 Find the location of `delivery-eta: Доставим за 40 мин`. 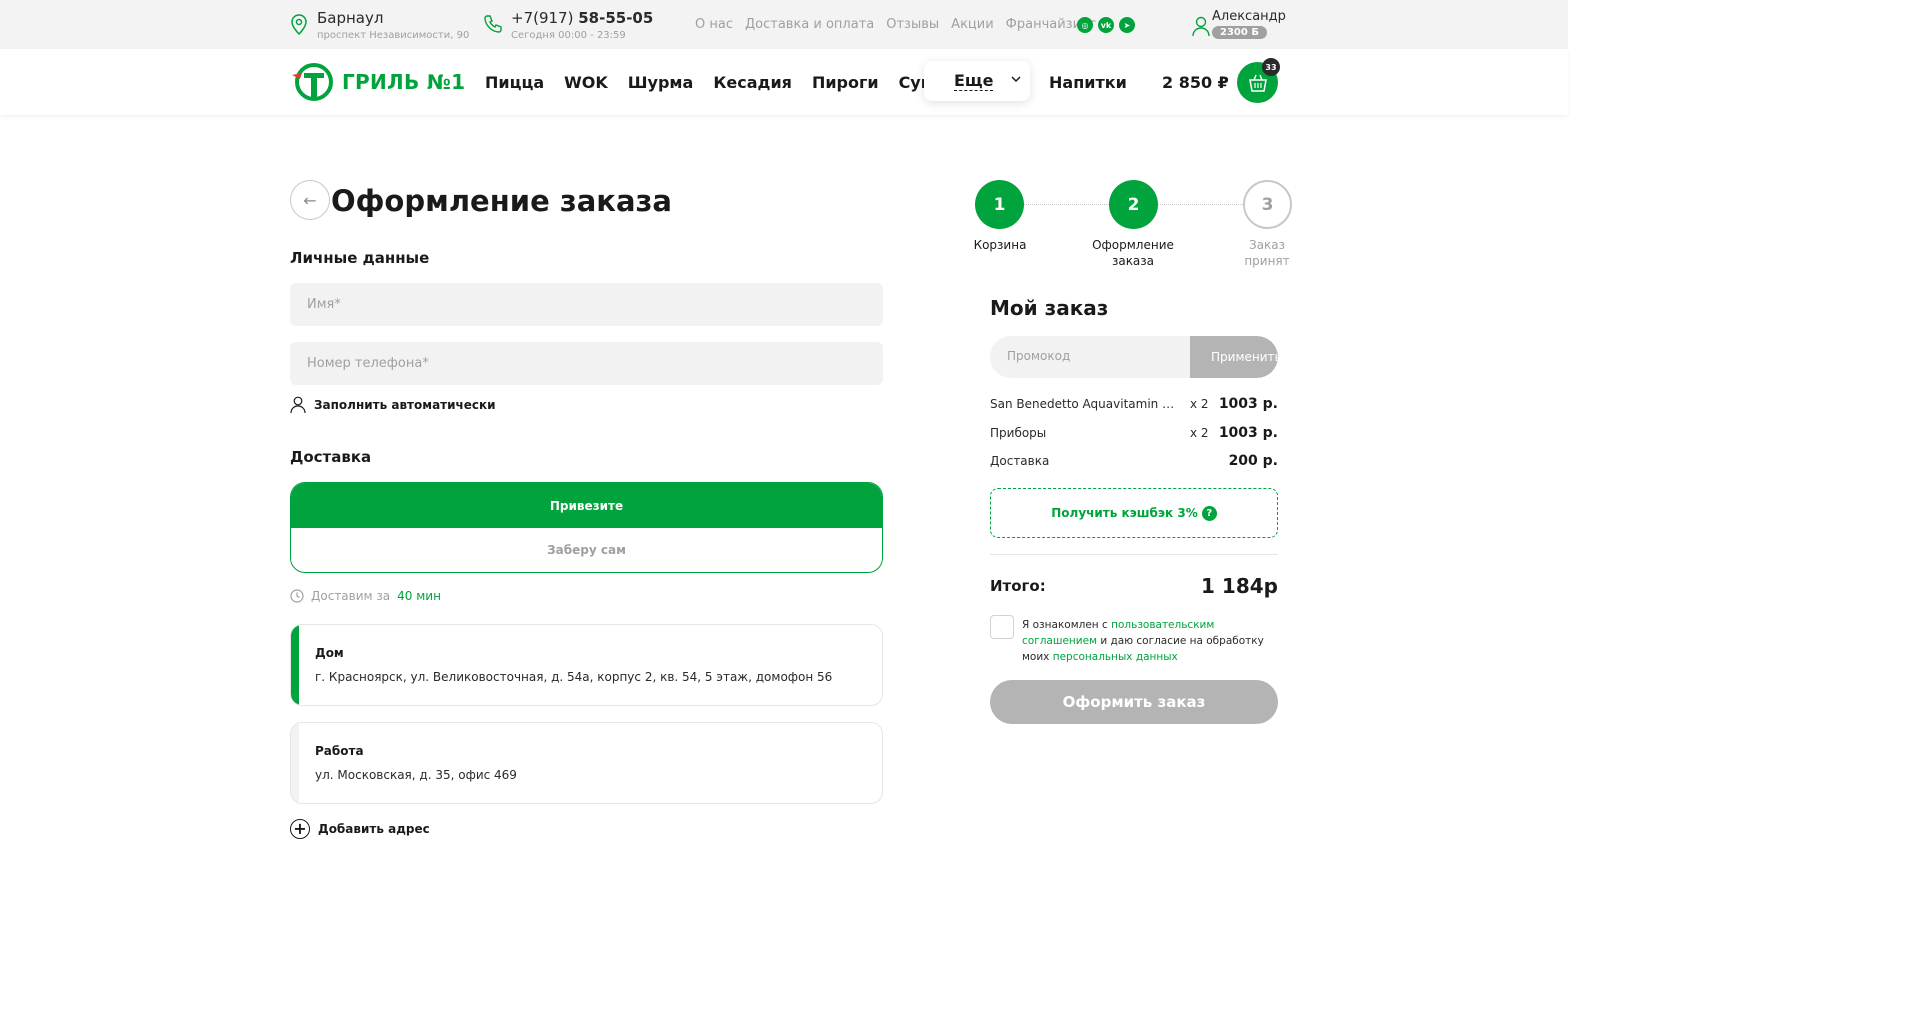

delivery-eta: Доставим за 40 мин is located at coordinates (365, 596).